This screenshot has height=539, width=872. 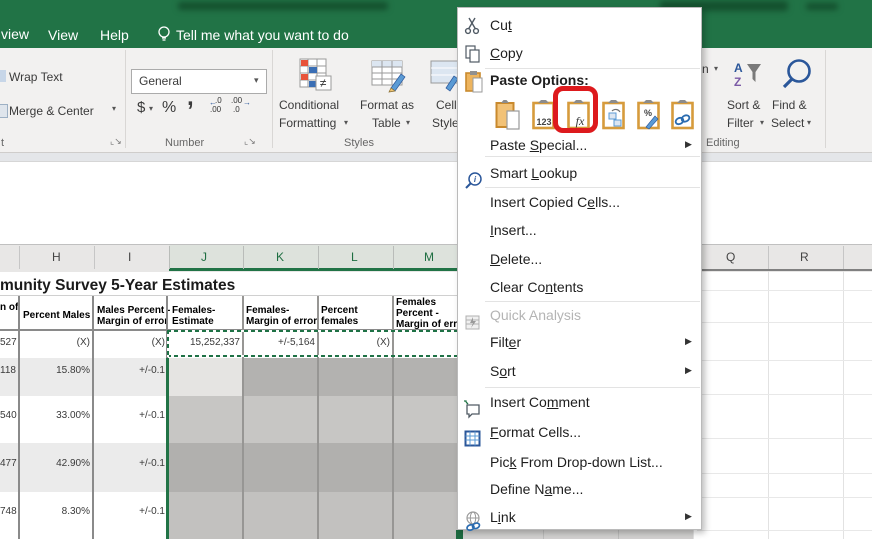 I want to click on svg-text: A, so click(x=738, y=68).